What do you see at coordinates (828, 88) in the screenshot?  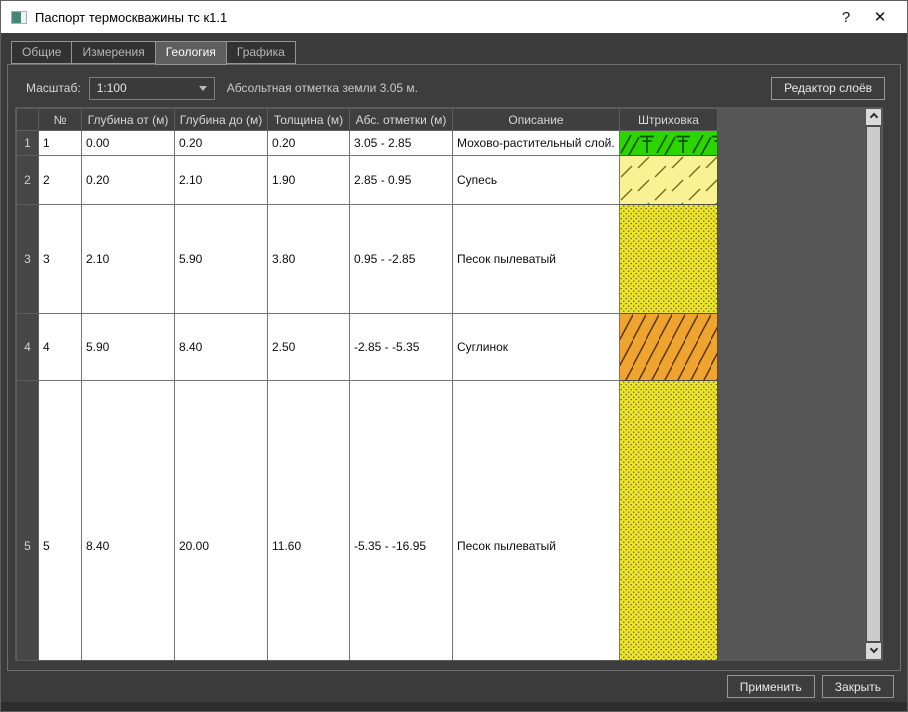 I see `layers-editor-button: Редактор слоёв` at bounding box center [828, 88].